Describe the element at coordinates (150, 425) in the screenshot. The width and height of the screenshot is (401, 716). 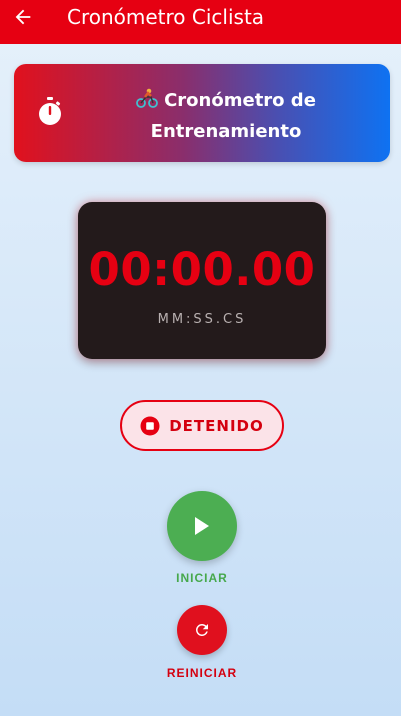
I see `stop-circle-icon` at that location.